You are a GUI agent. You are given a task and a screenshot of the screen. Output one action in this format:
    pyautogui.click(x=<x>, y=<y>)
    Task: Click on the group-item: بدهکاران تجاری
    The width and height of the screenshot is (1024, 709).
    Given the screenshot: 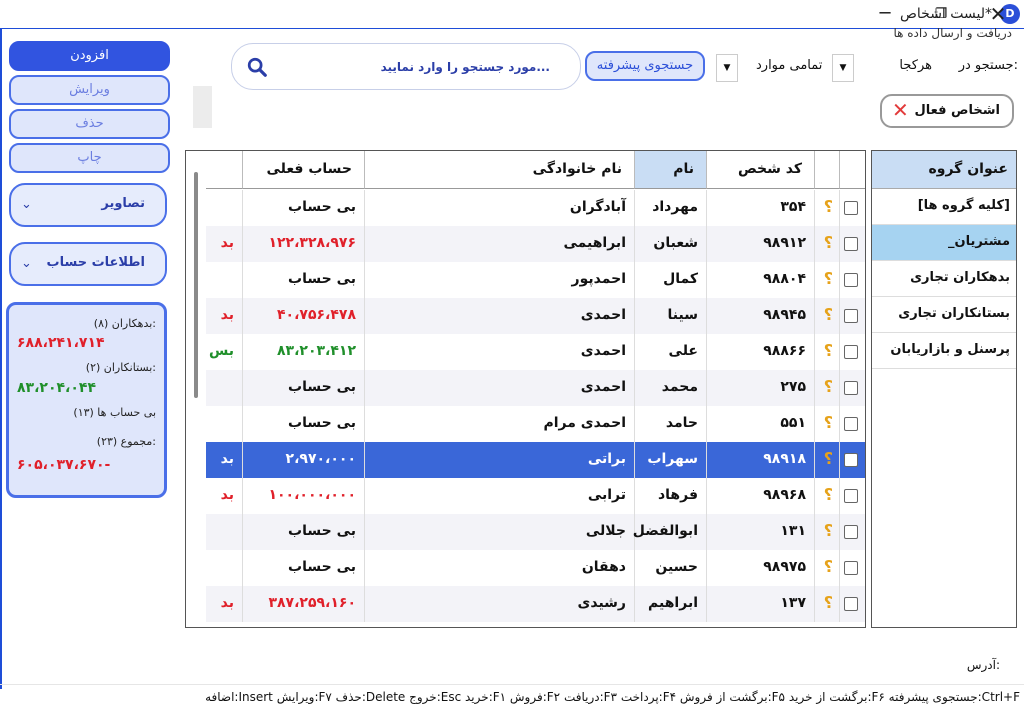 What is the action you would take?
    pyautogui.click(x=944, y=279)
    